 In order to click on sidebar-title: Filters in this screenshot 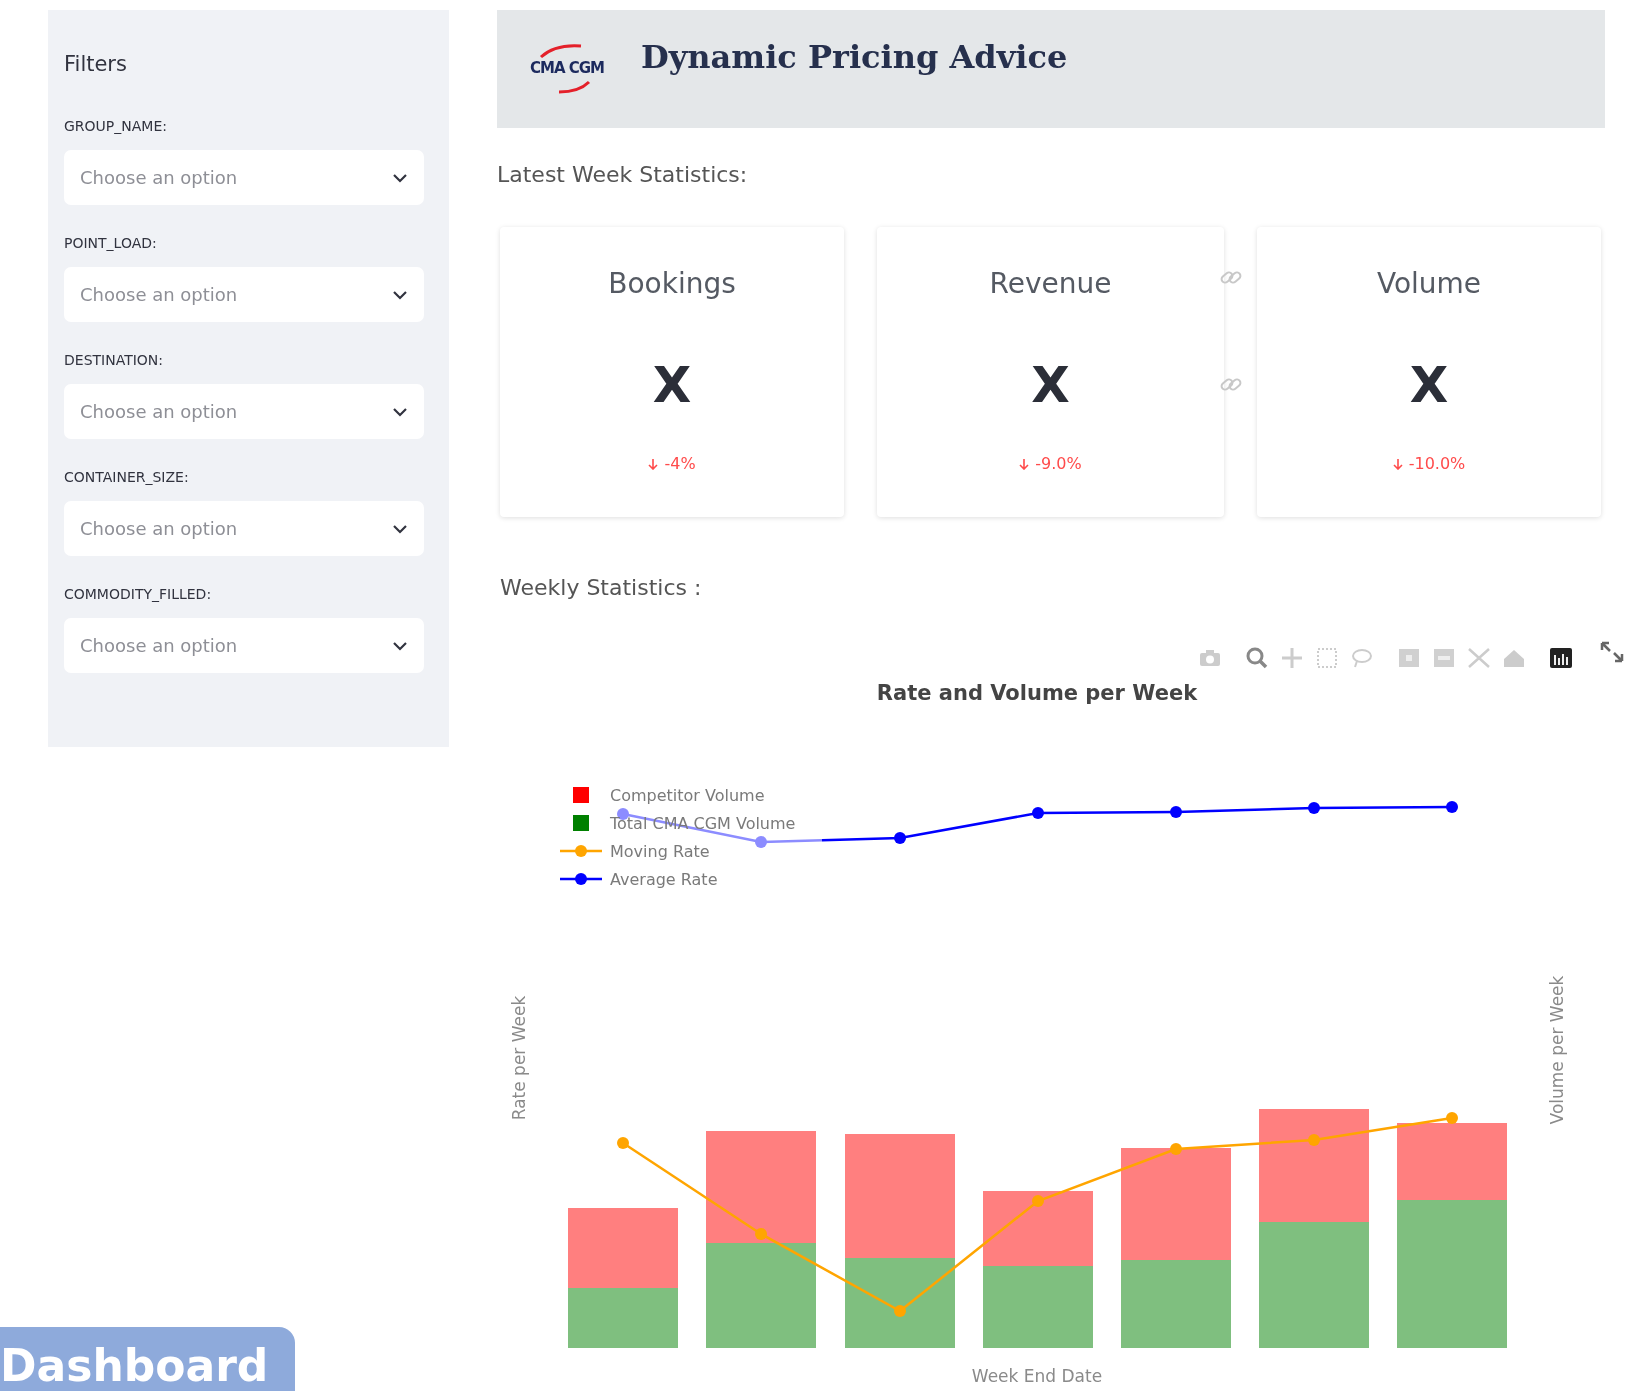, I will do `click(95, 65)`.